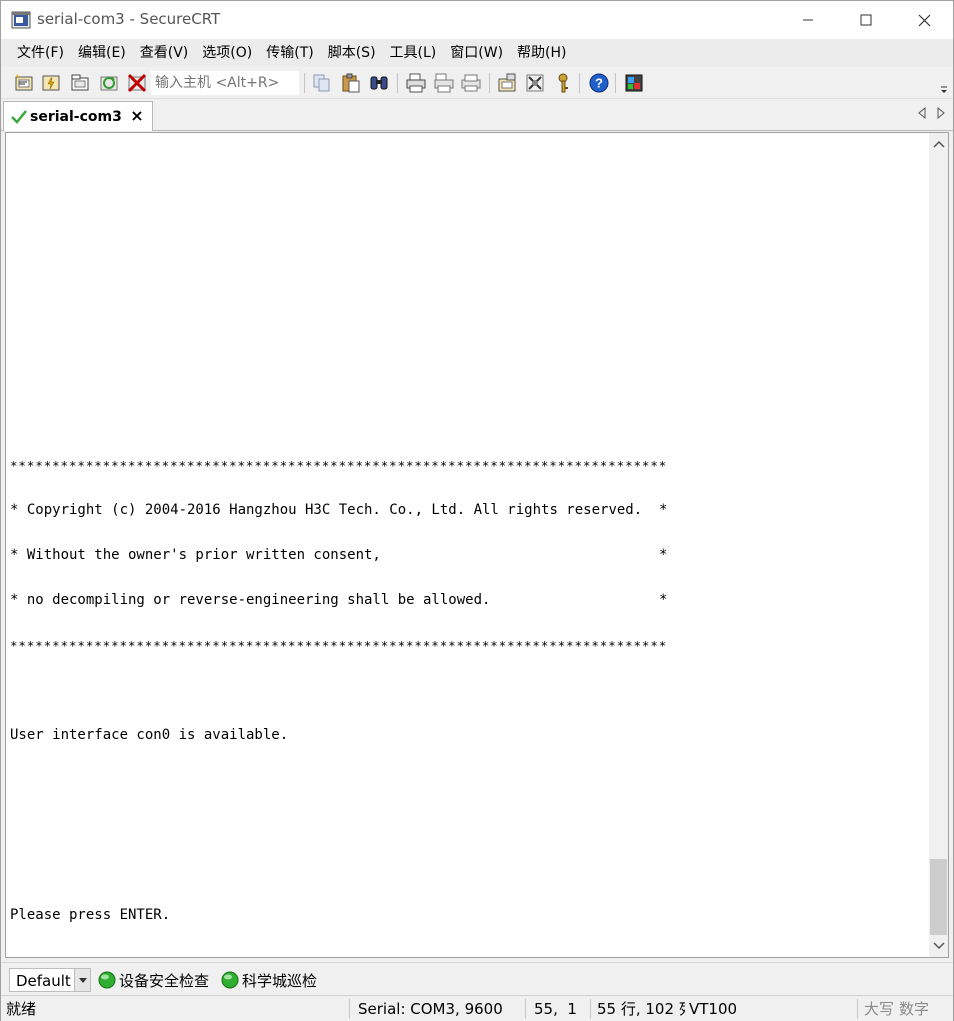  What do you see at coordinates (713, 1009) in the screenshot?
I see `status-emulation: VT100` at bounding box center [713, 1009].